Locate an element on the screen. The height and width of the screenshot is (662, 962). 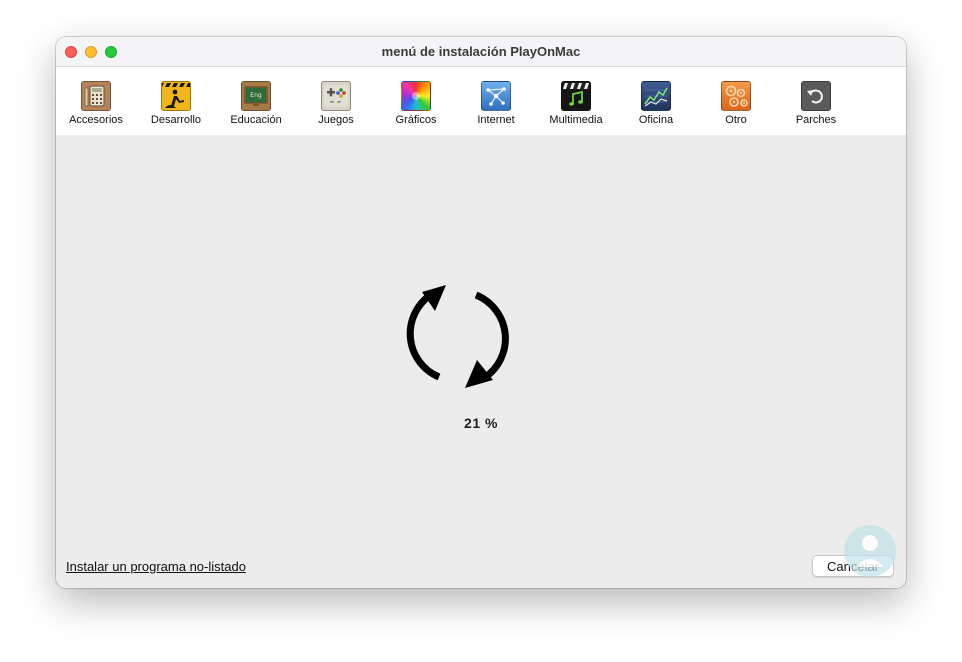
window-title: menú de instalación PlayOnMac is located at coordinates (481, 51).